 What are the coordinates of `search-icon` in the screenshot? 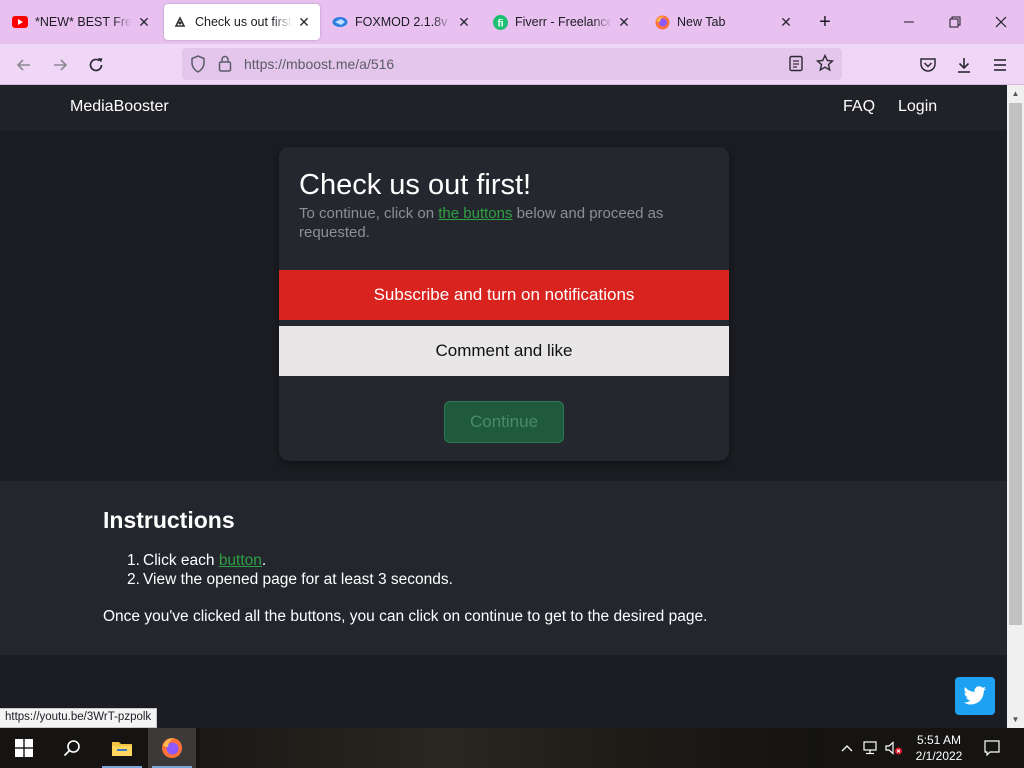 It's located at (71, 748).